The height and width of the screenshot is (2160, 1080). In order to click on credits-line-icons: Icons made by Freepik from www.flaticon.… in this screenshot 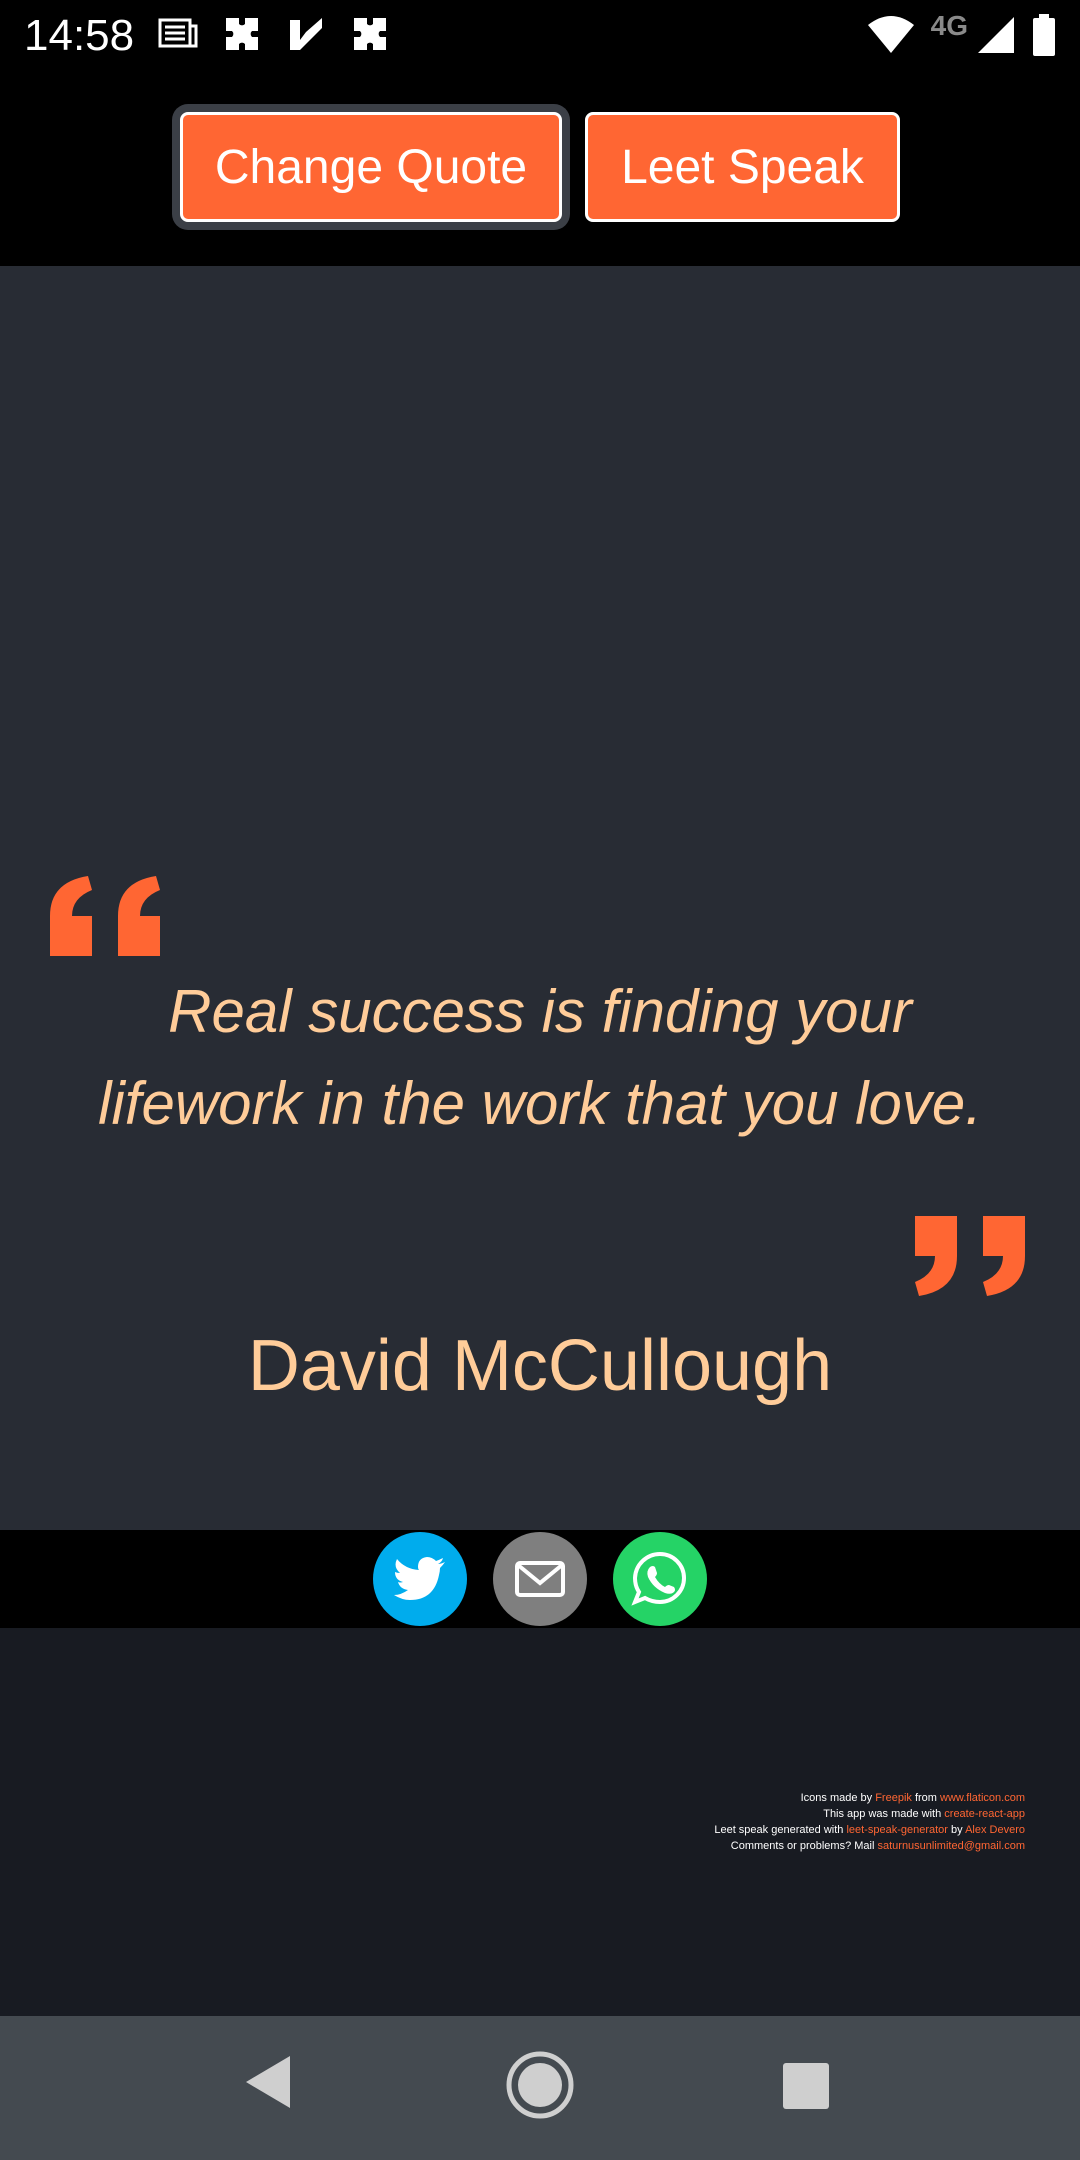, I will do `click(869, 1798)`.